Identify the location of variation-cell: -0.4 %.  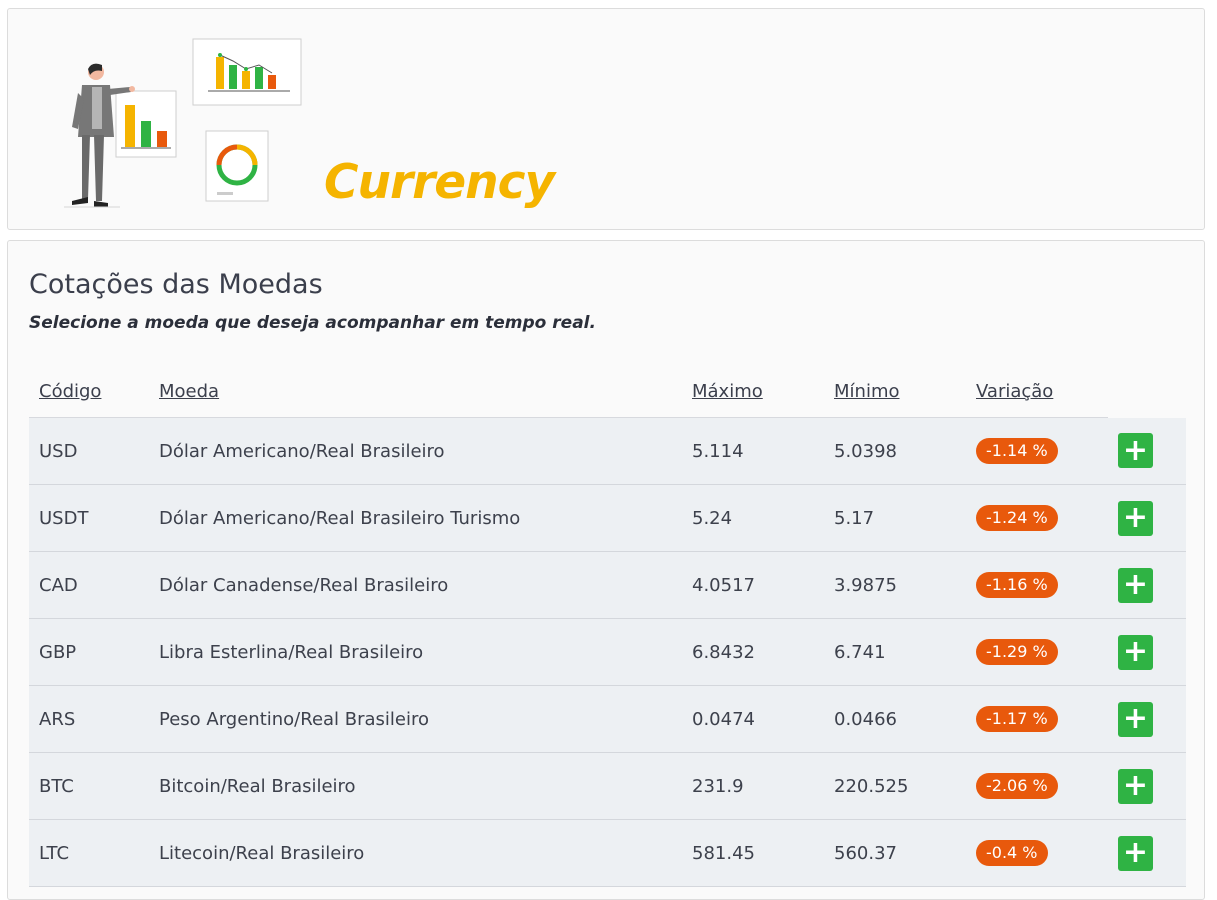
(1037, 853).